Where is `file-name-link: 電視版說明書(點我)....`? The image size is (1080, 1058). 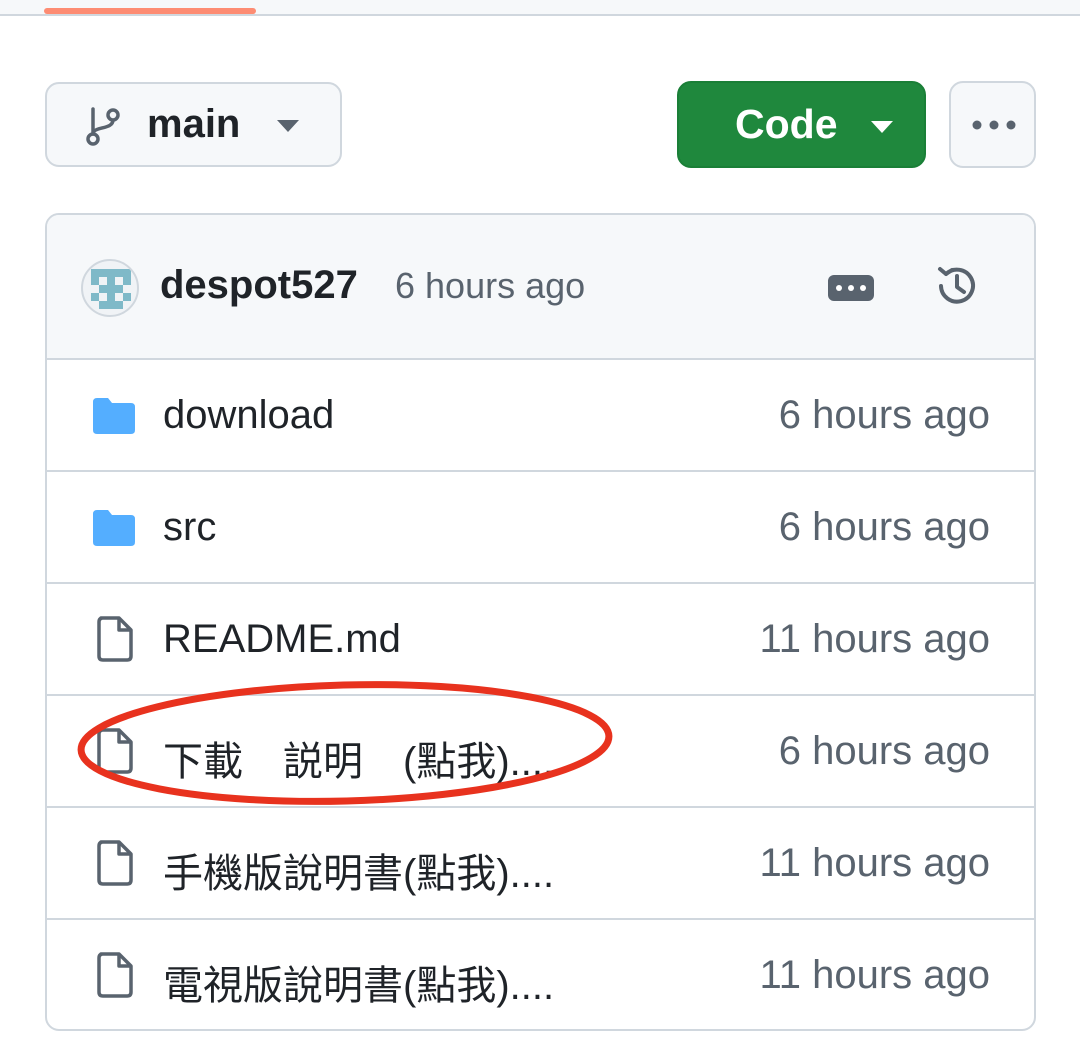 file-name-link: 電視版說明書(點我).... is located at coordinates (358, 982).